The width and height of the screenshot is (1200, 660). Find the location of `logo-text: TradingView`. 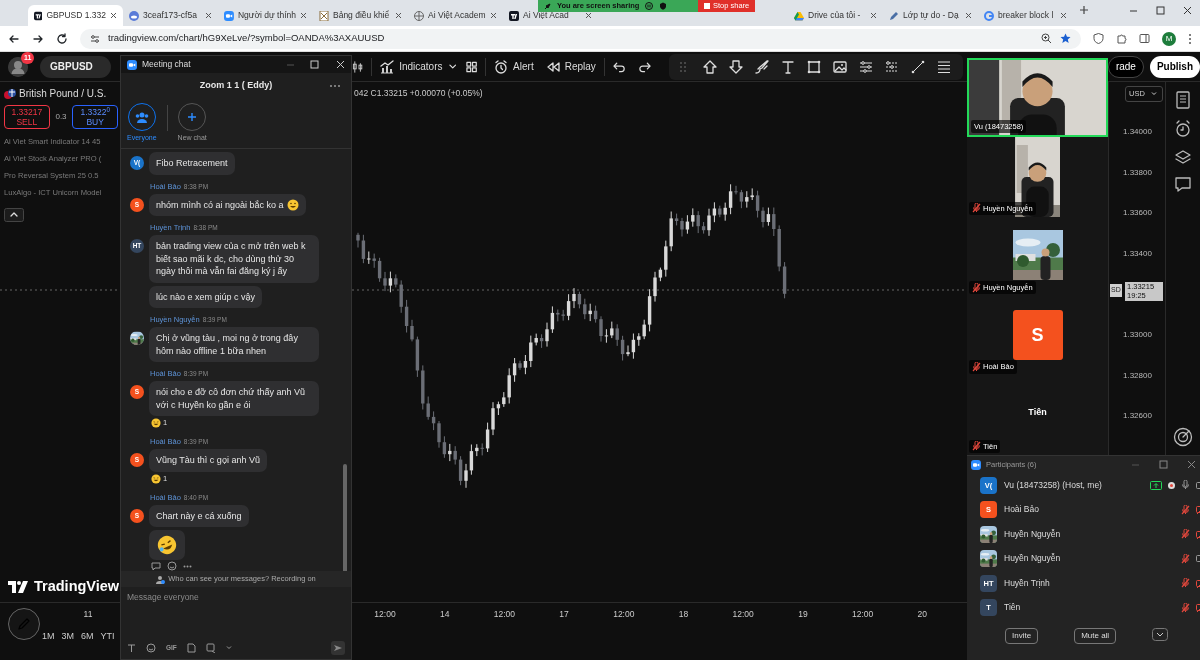

logo-text: TradingView is located at coordinates (77, 587).